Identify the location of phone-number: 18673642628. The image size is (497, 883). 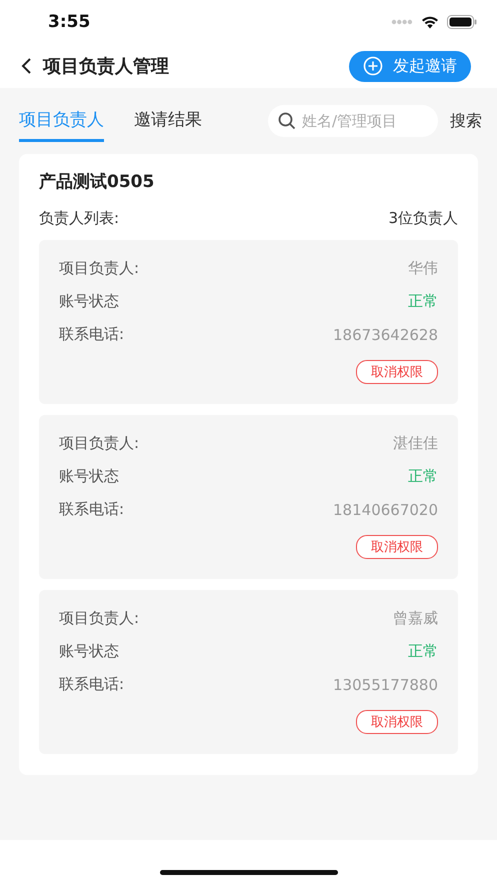
(385, 335).